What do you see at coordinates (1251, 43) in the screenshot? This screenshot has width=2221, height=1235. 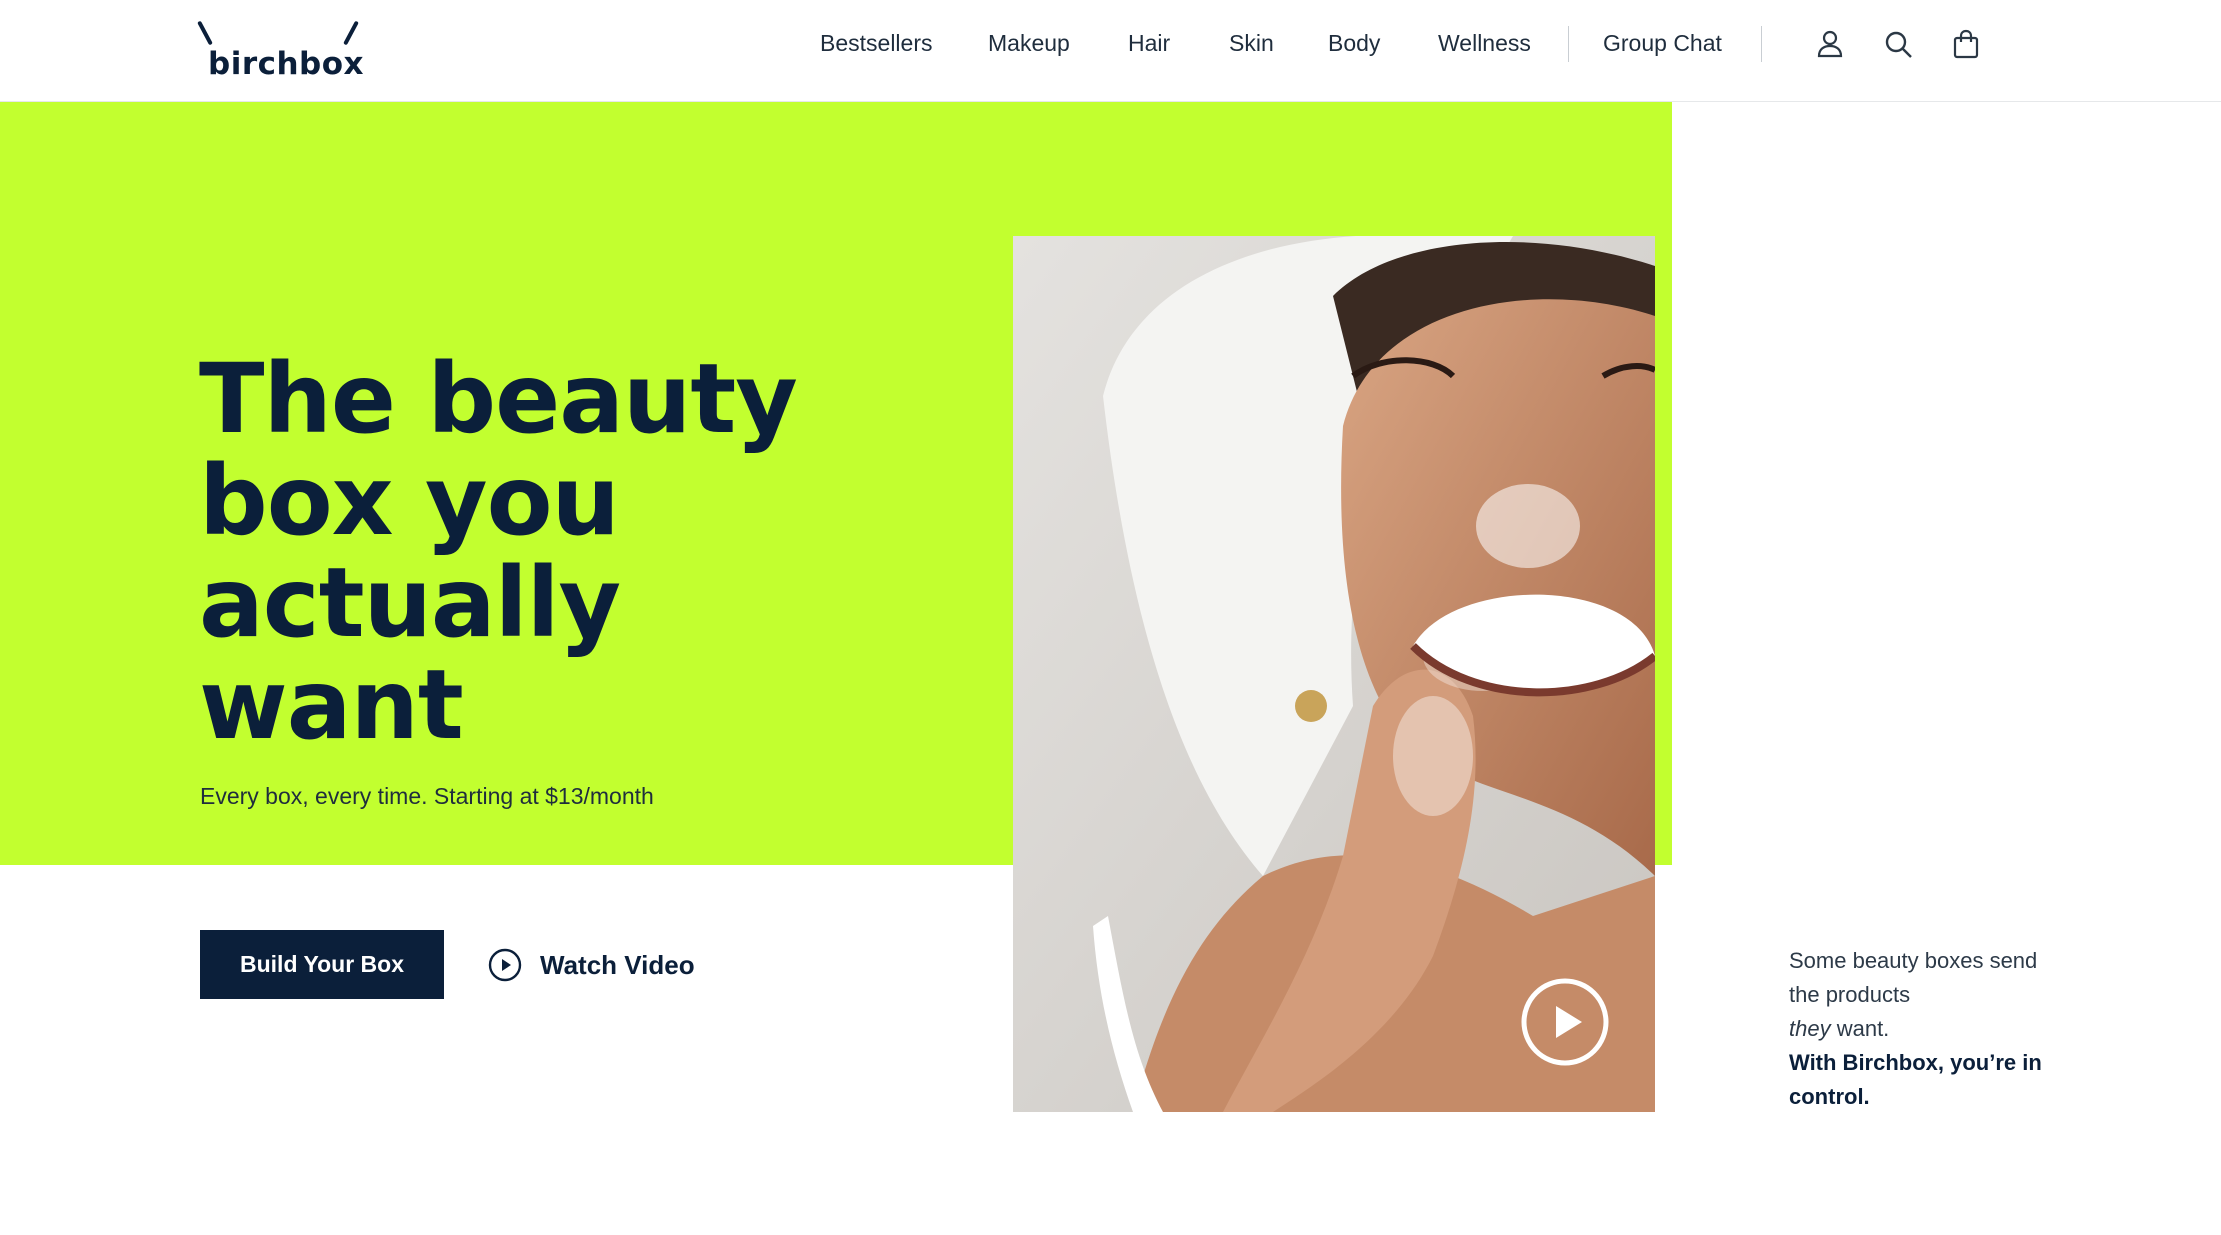 I see `nav-item-skin: Skin` at bounding box center [1251, 43].